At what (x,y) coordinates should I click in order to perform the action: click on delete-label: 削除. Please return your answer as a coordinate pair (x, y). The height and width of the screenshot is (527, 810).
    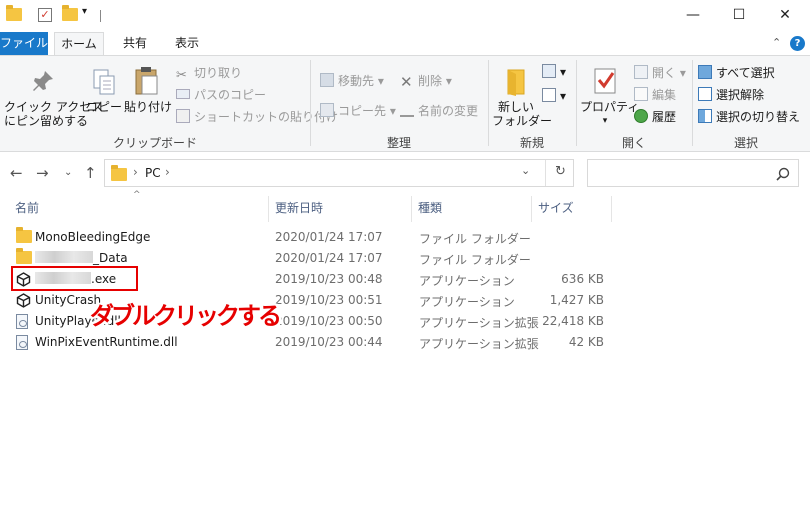
    Looking at the image, I should click on (430, 81).